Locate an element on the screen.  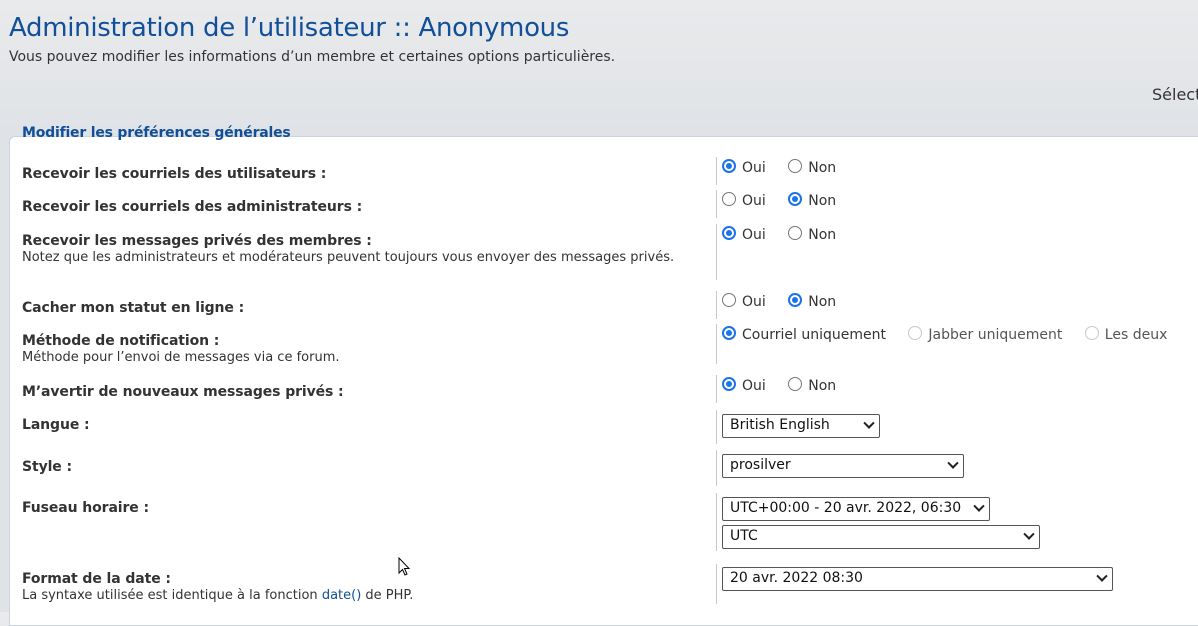
row-label: Format de la date : is located at coordinates (96, 579).